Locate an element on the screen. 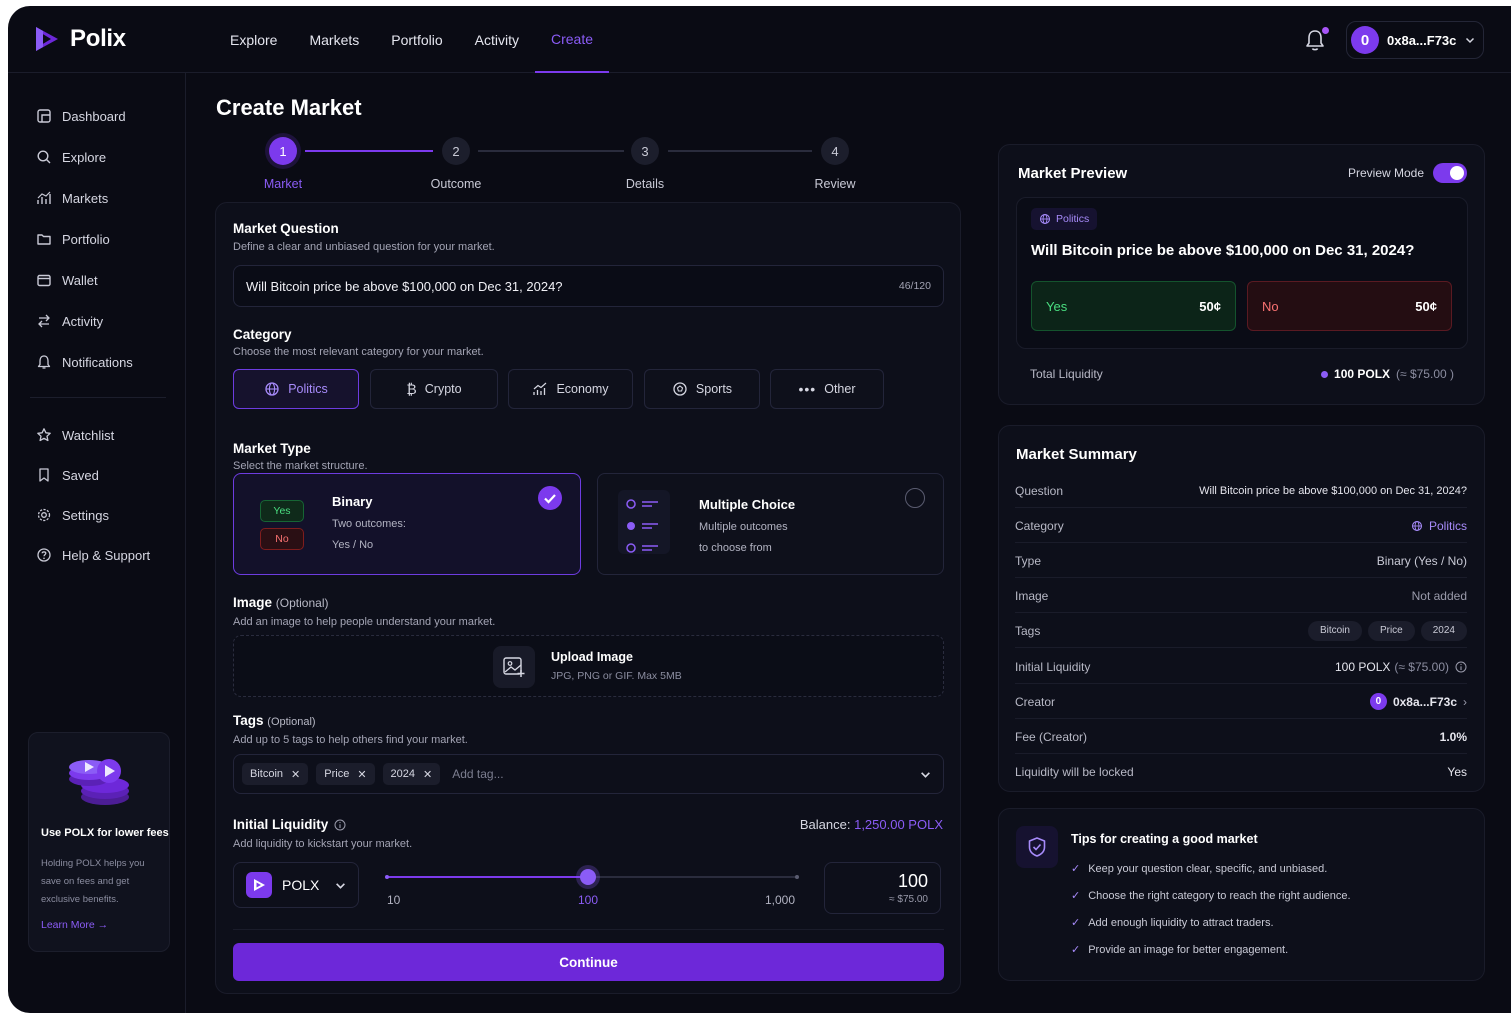 The image size is (1511, 1013). summary-creator: 0 0x8a...F73c › is located at coordinates (1418, 701).